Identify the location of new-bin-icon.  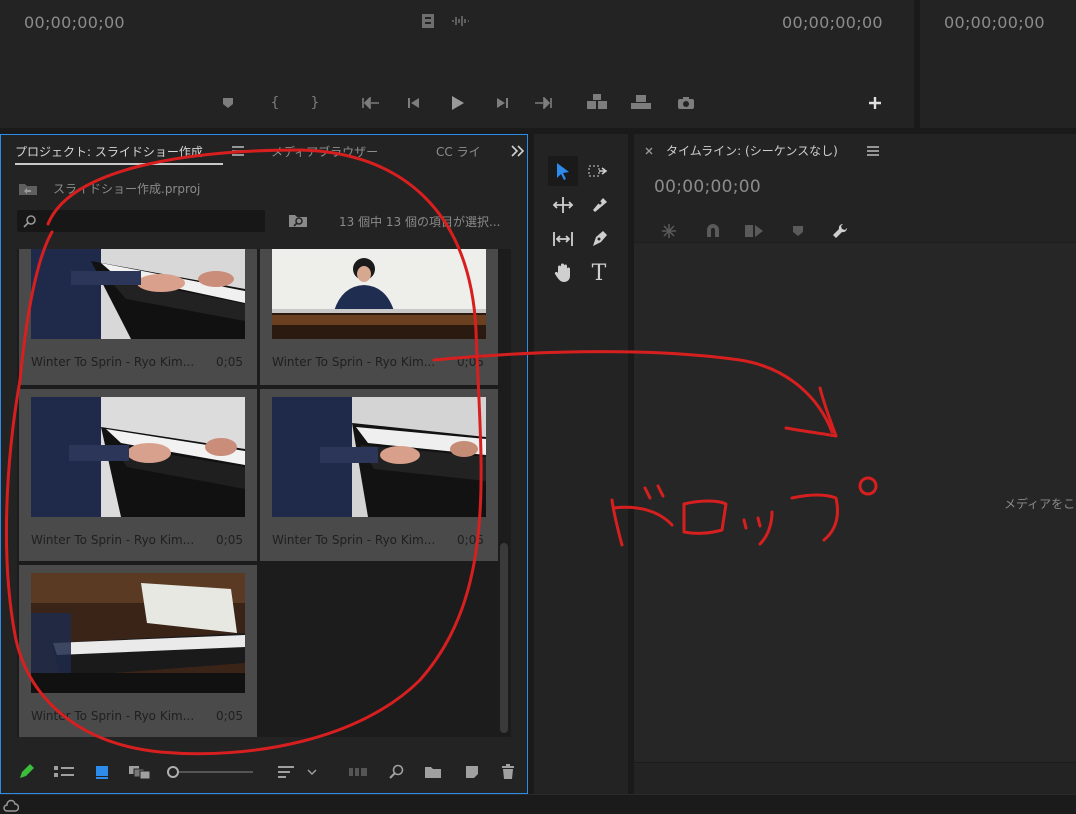
(433, 772).